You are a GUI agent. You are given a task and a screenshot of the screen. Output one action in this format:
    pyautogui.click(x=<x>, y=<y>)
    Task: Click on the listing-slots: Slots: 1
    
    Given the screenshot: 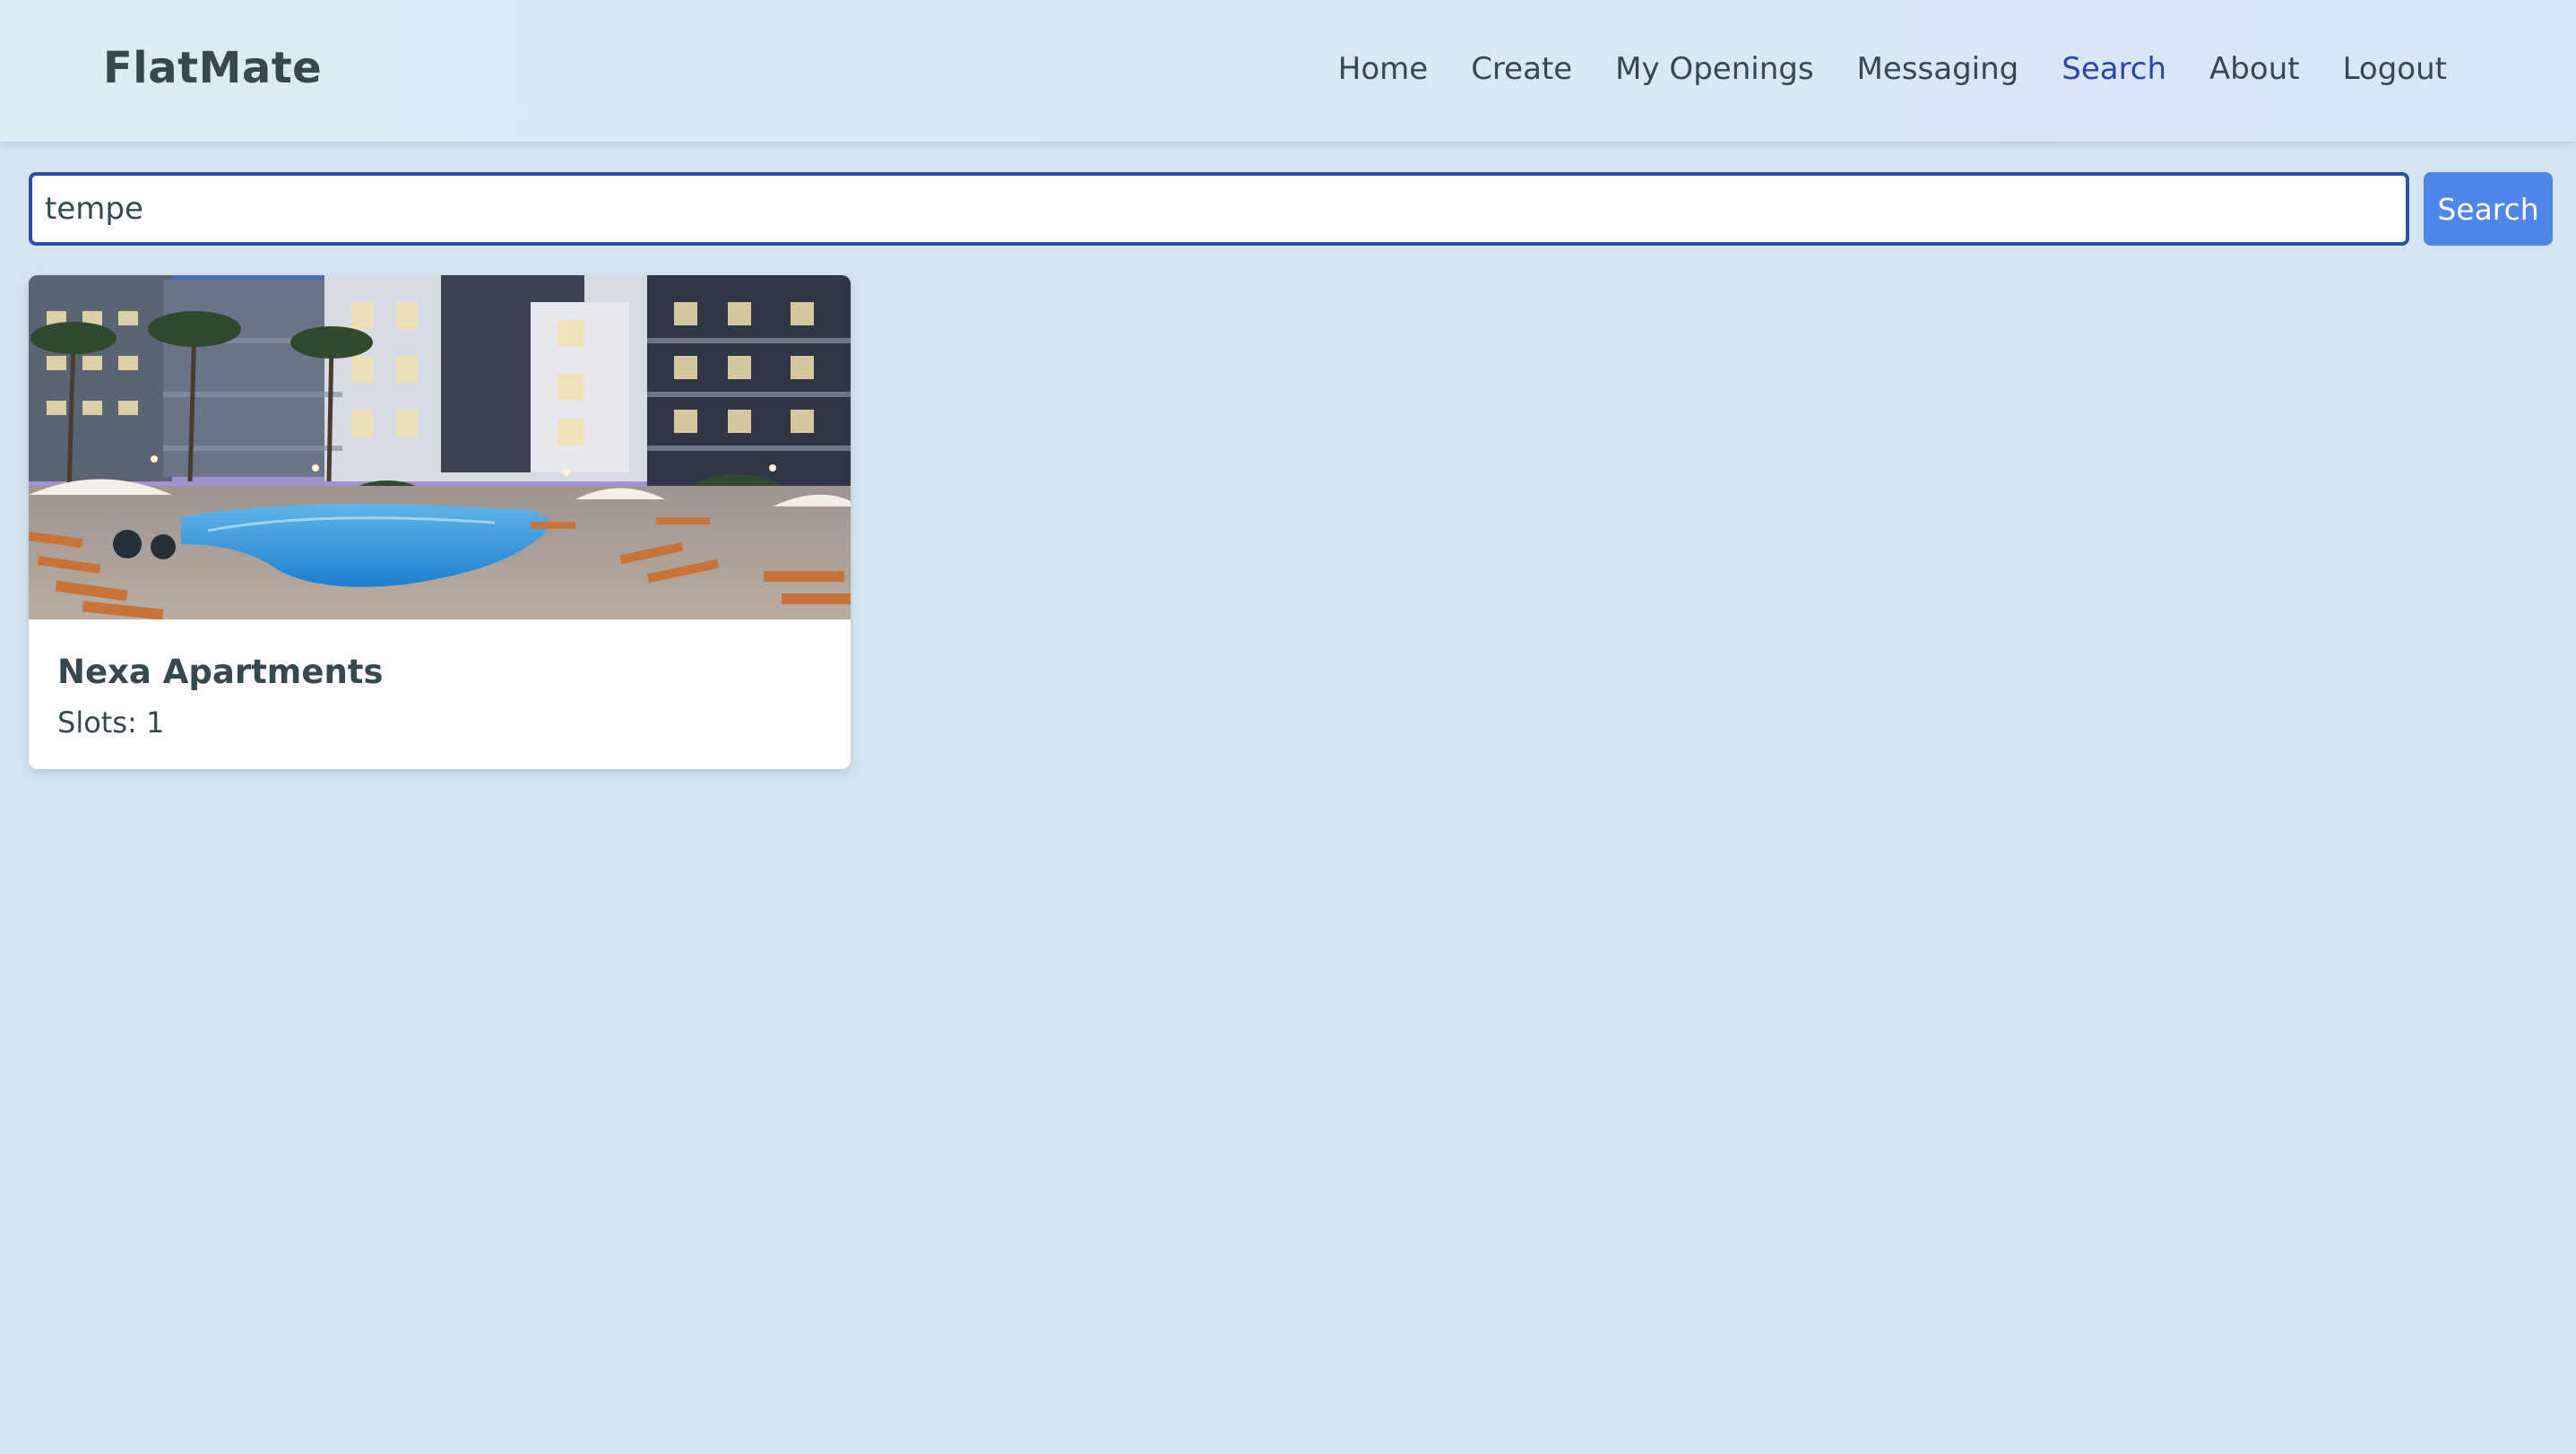 What is the action you would take?
    pyautogui.click(x=111, y=722)
    